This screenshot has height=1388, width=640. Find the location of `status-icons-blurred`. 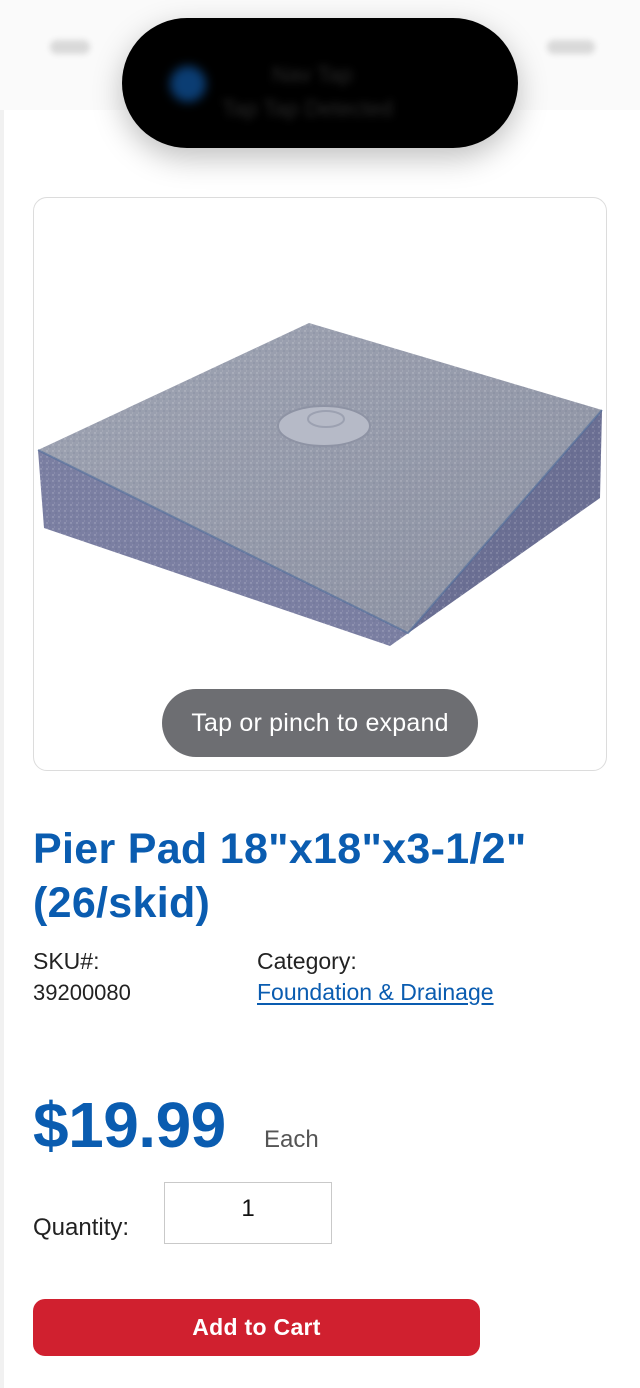

status-icons-blurred is located at coordinates (571, 47).